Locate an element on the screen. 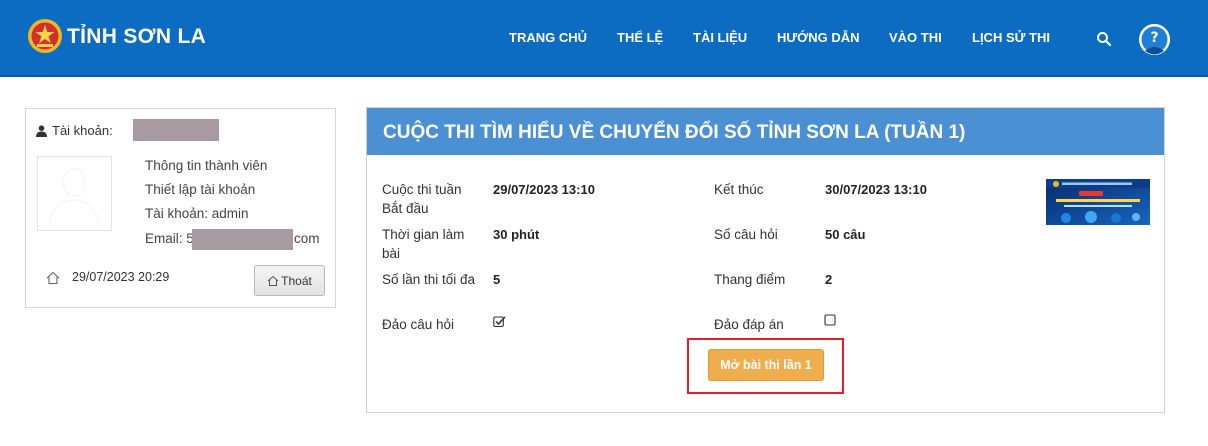 This screenshot has height=446, width=1208. redacted-email is located at coordinates (242, 239).